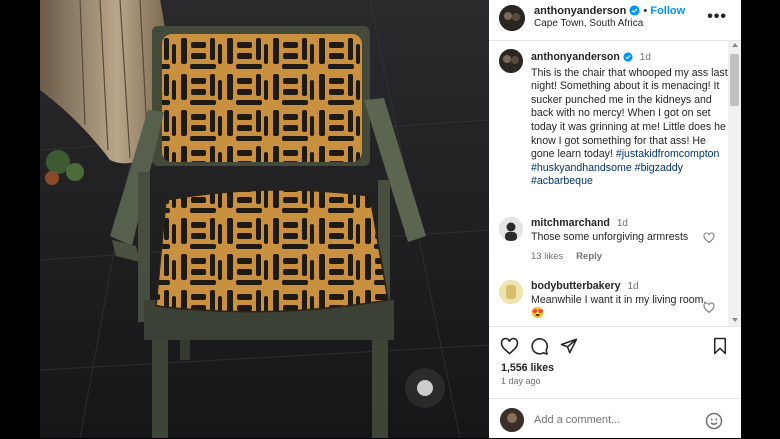 This screenshot has height=439, width=780. What do you see at coordinates (610, 236) in the screenshot?
I see `comment-text: Those some unforgiving armrests` at bounding box center [610, 236].